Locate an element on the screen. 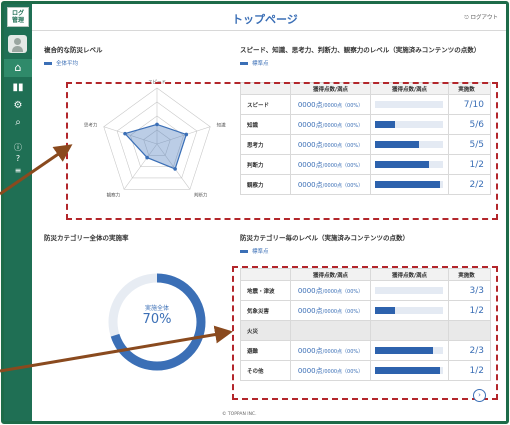  section-title-category: 防災カテゴリー毎のレベル（実施済みコンテンツの点数） is located at coordinates (324, 238).